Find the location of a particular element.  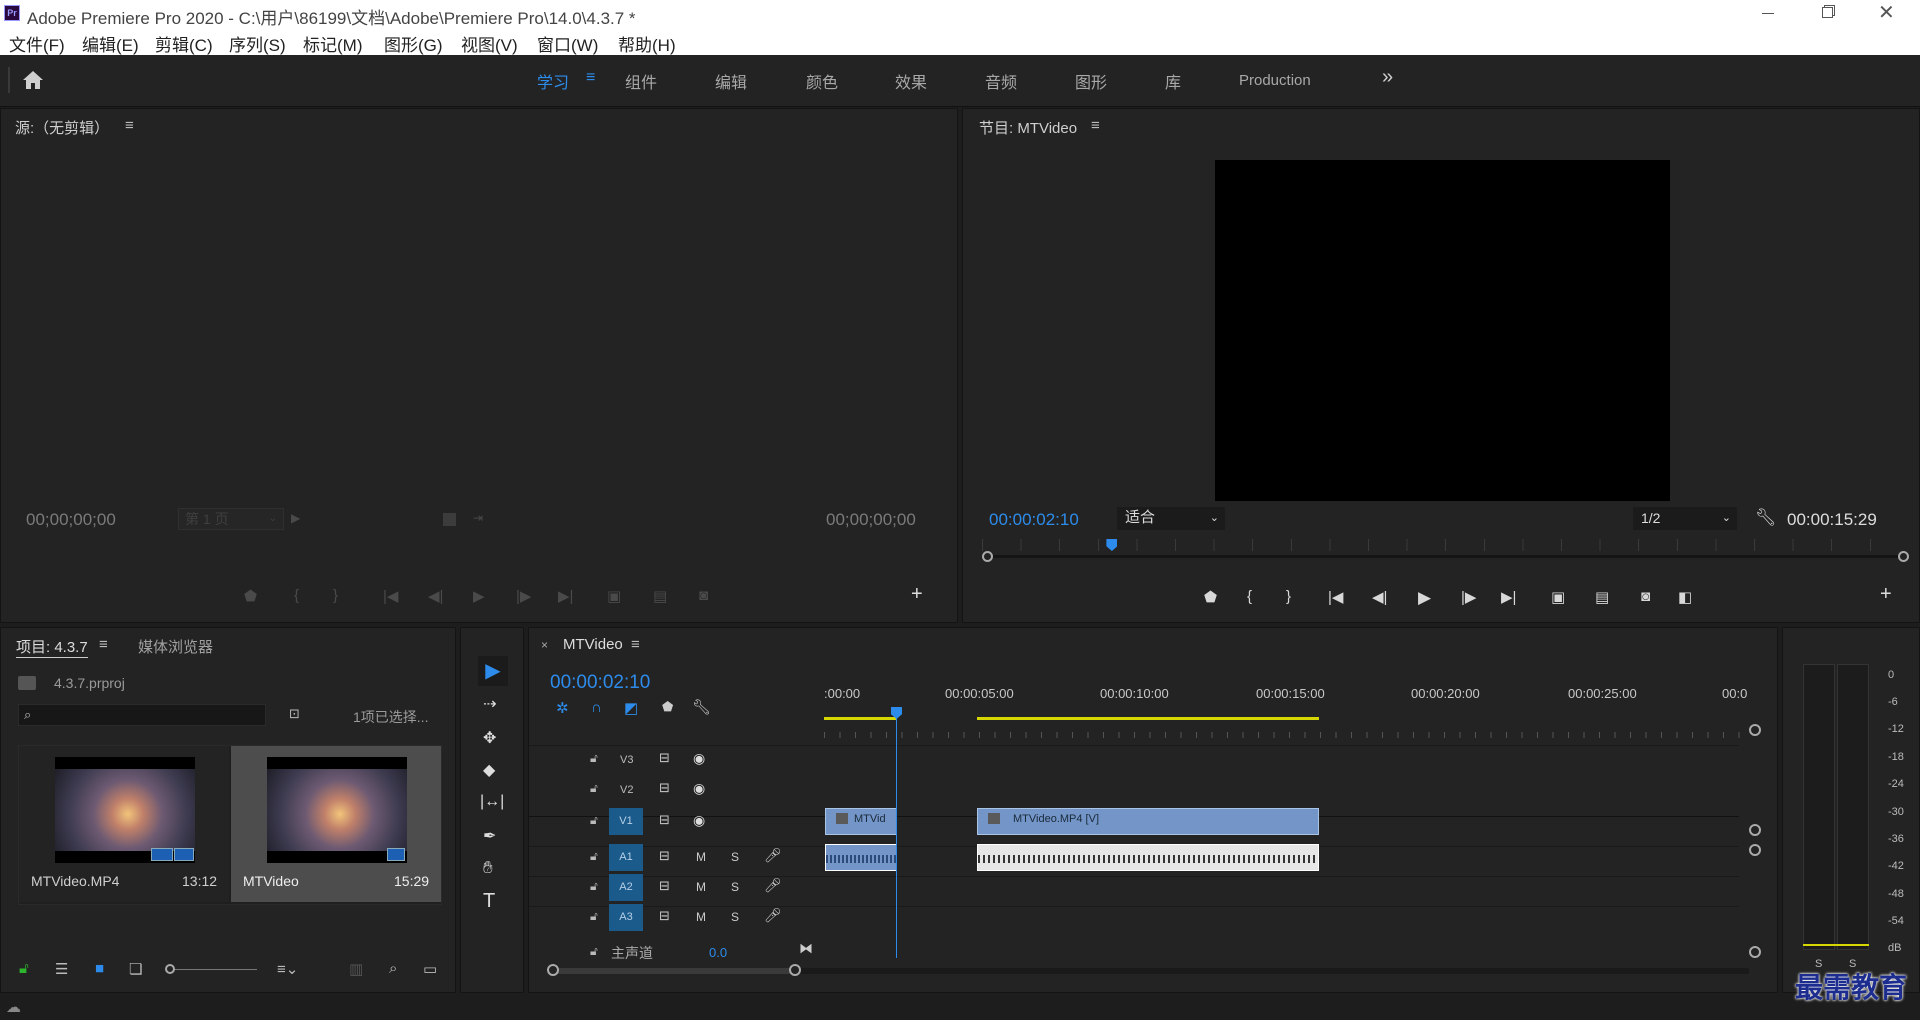

restore-icon is located at coordinates (1827, 12).